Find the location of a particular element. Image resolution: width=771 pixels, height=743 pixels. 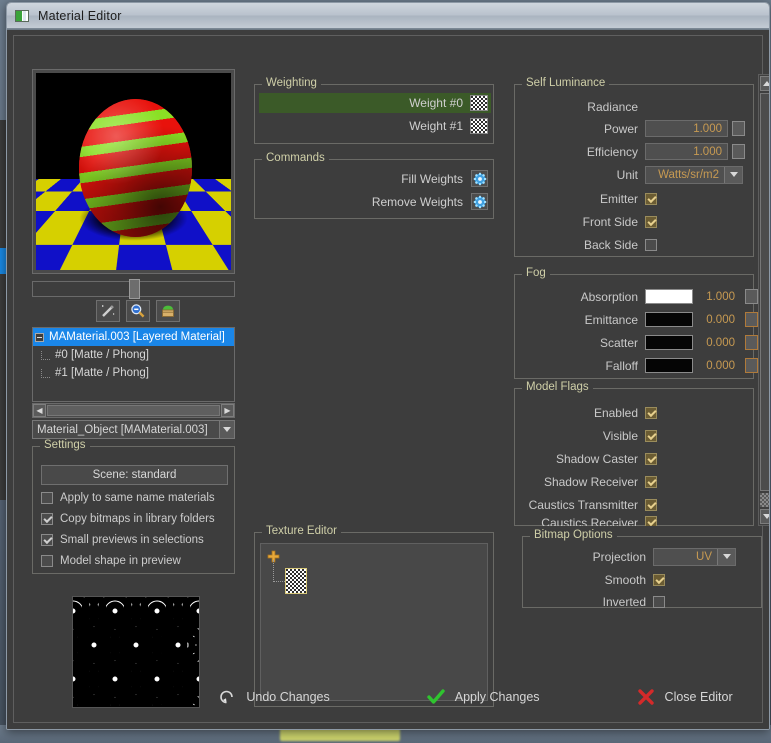

shadow-caster-label: Shadow Caster is located at coordinates (596, 458).